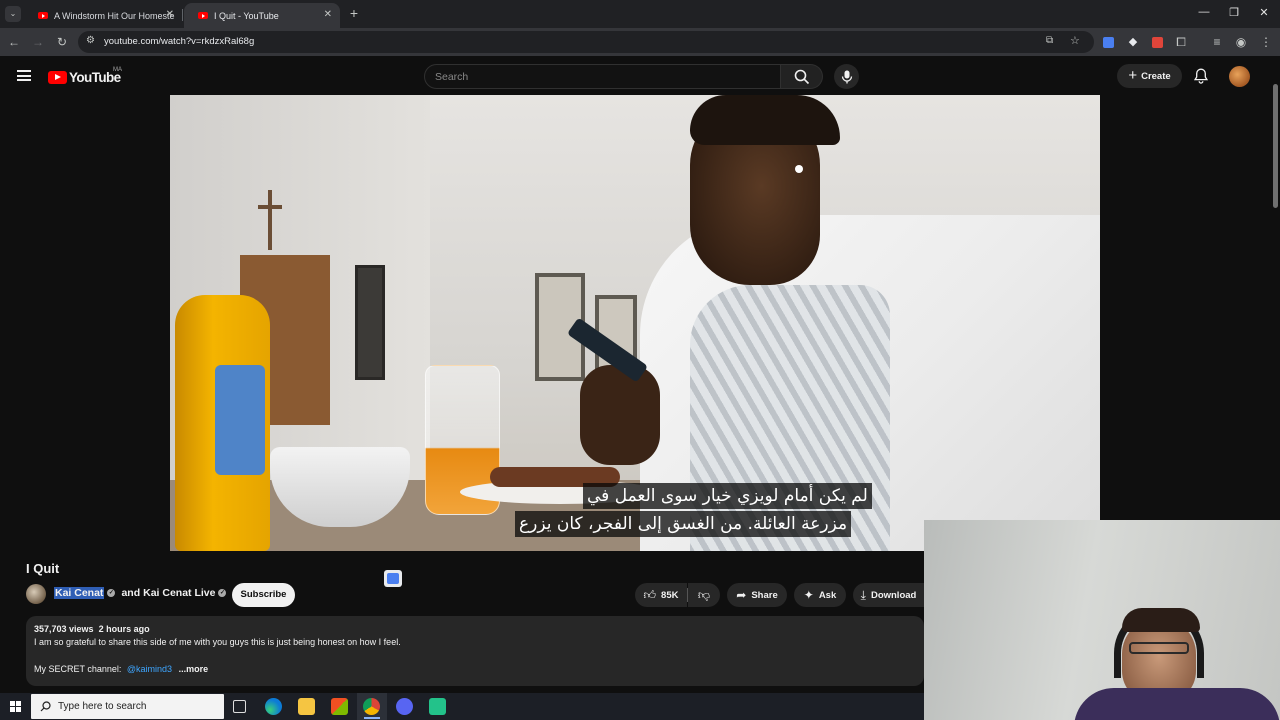  Describe the element at coordinates (1133, 75) in the screenshot. I see `plus-icon: +` at that location.